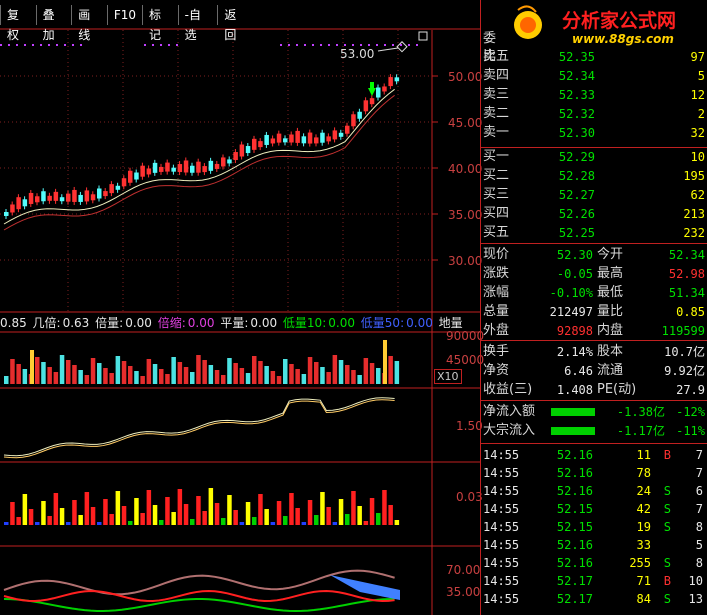 This screenshot has width=707, height=615. Describe the element at coordinates (594, 133) in the screenshot. I see `sell-level-row: 卖一 52.30 32` at that location.